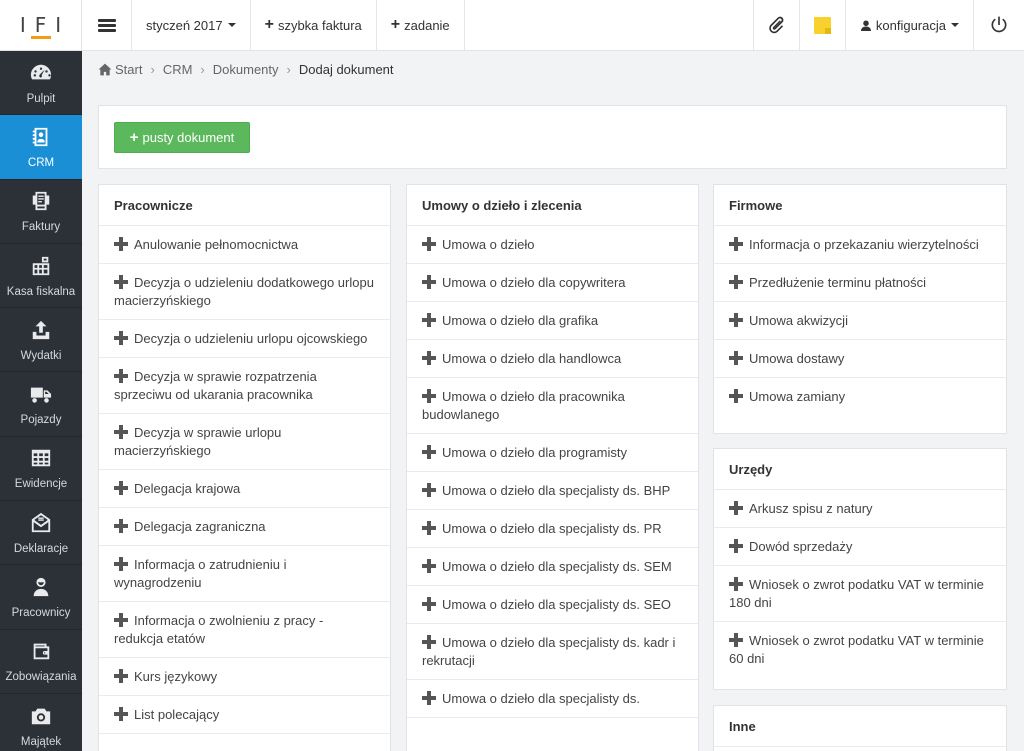  What do you see at coordinates (41, 548) in the screenshot?
I see `sidebar-item-label: Deklaracje` at bounding box center [41, 548].